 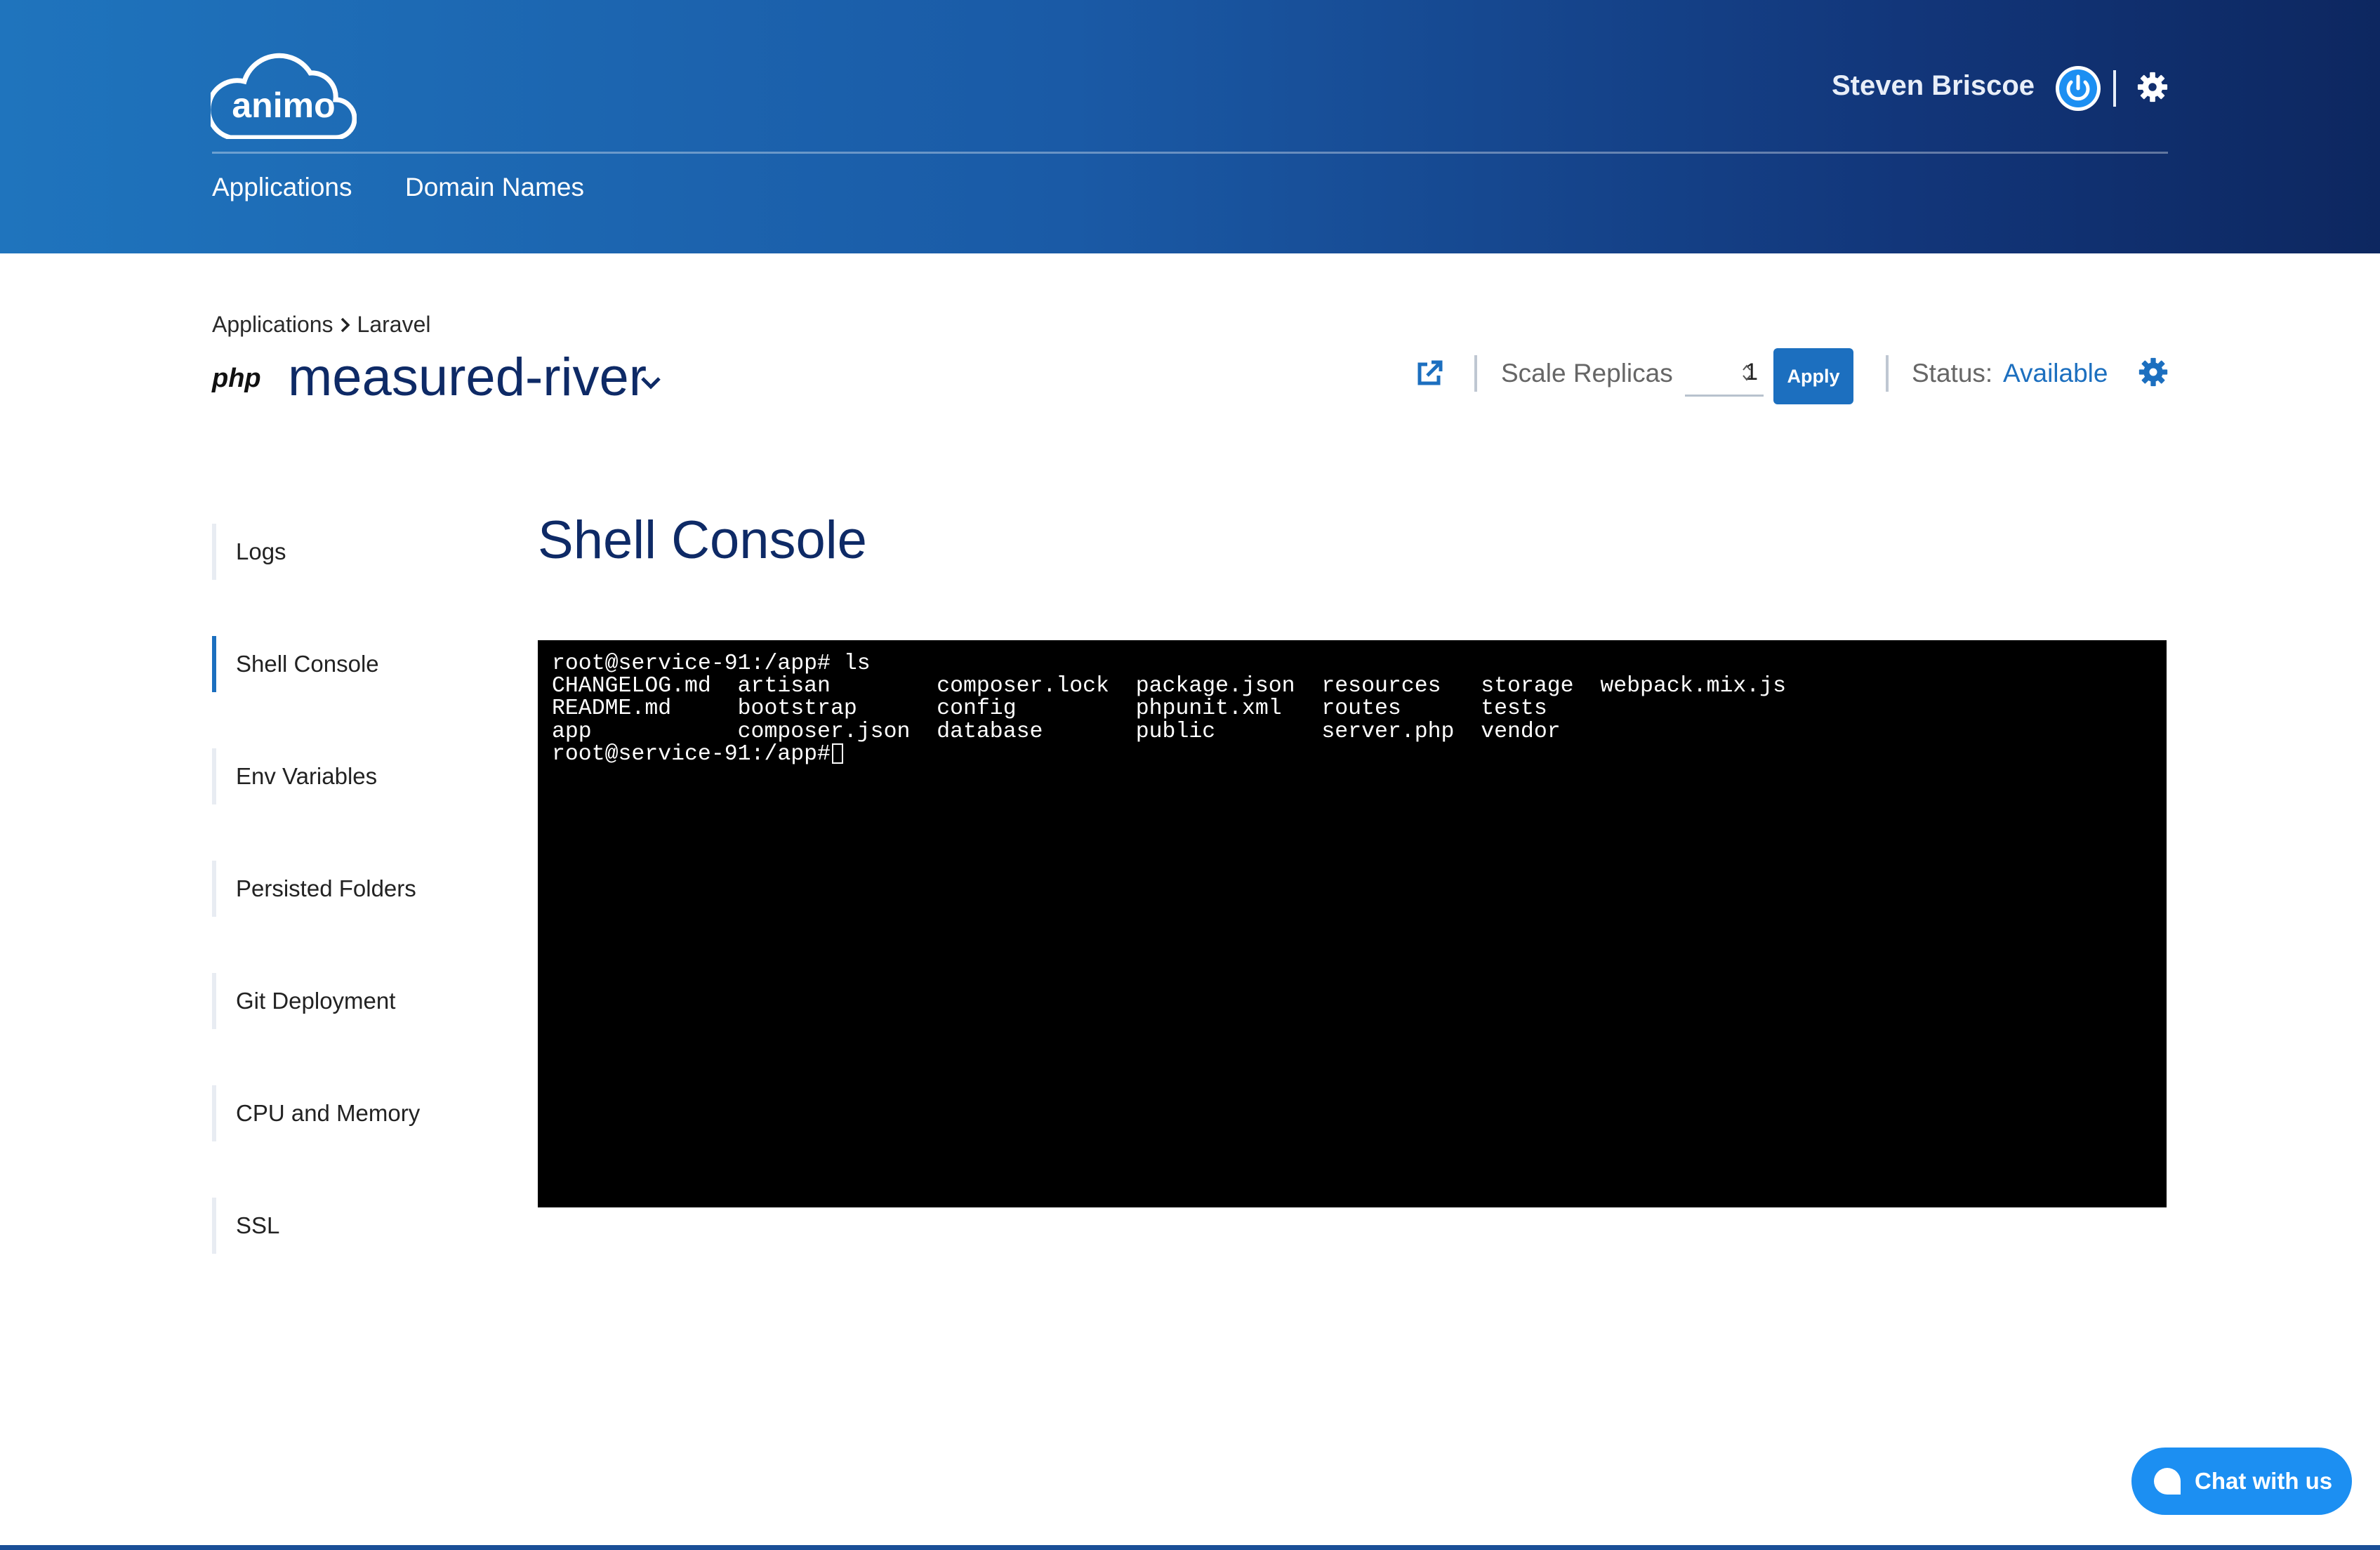 What do you see at coordinates (1952, 373) in the screenshot?
I see `status-label: Status:` at bounding box center [1952, 373].